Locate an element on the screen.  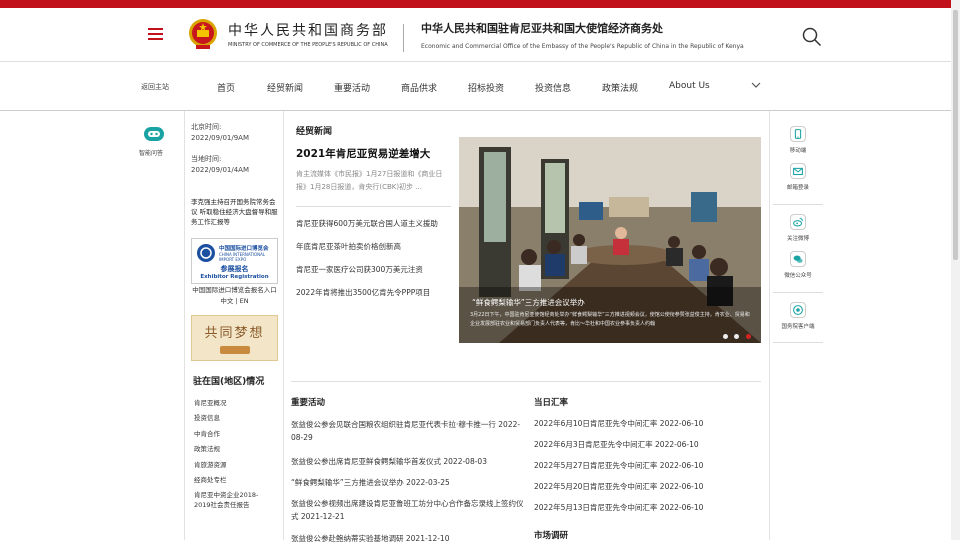
news-item: 年底肯尼亚茶叶拍卖价格创新高 is located at coordinates (348, 246).